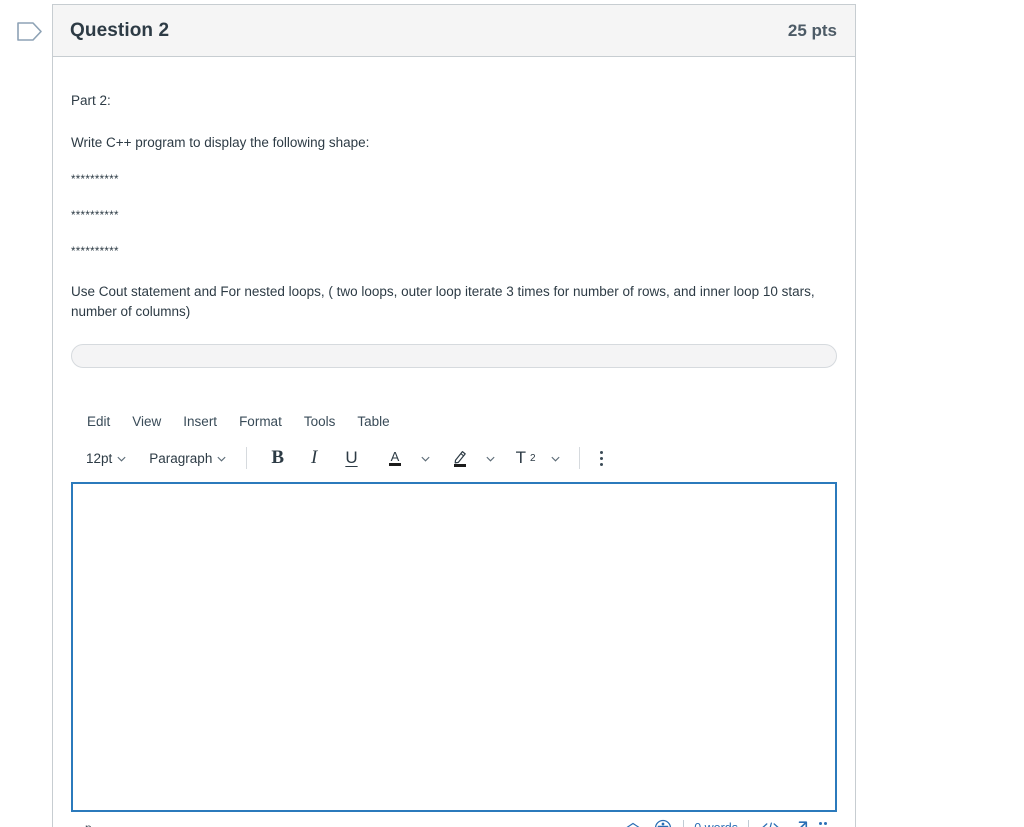 This screenshot has width=1024, height=827. What do you see at coordinates (99, 458) in the screenshot?
I see `font-size-value: 12pt` at bounding box center [99, 458].